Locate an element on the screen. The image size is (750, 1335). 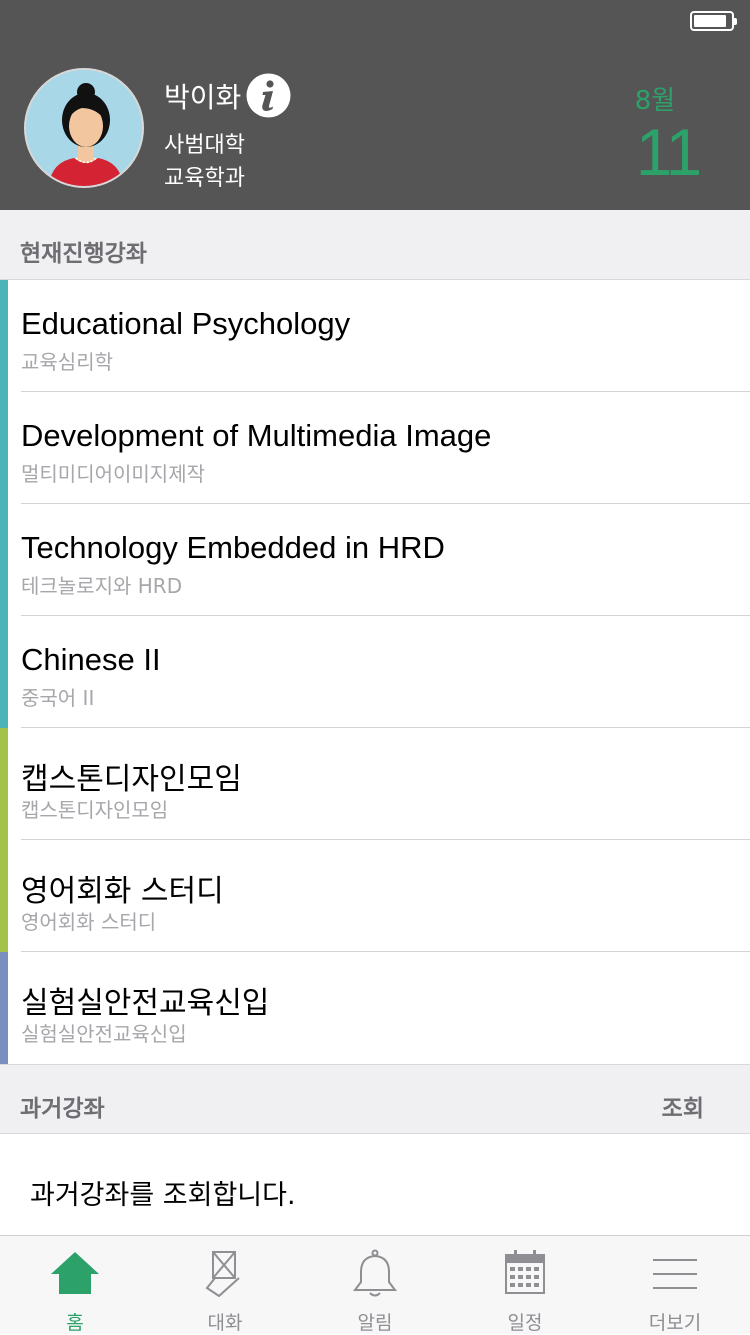
current-courses-header: 현재진행강좌 is located at coordinates (375, 245).